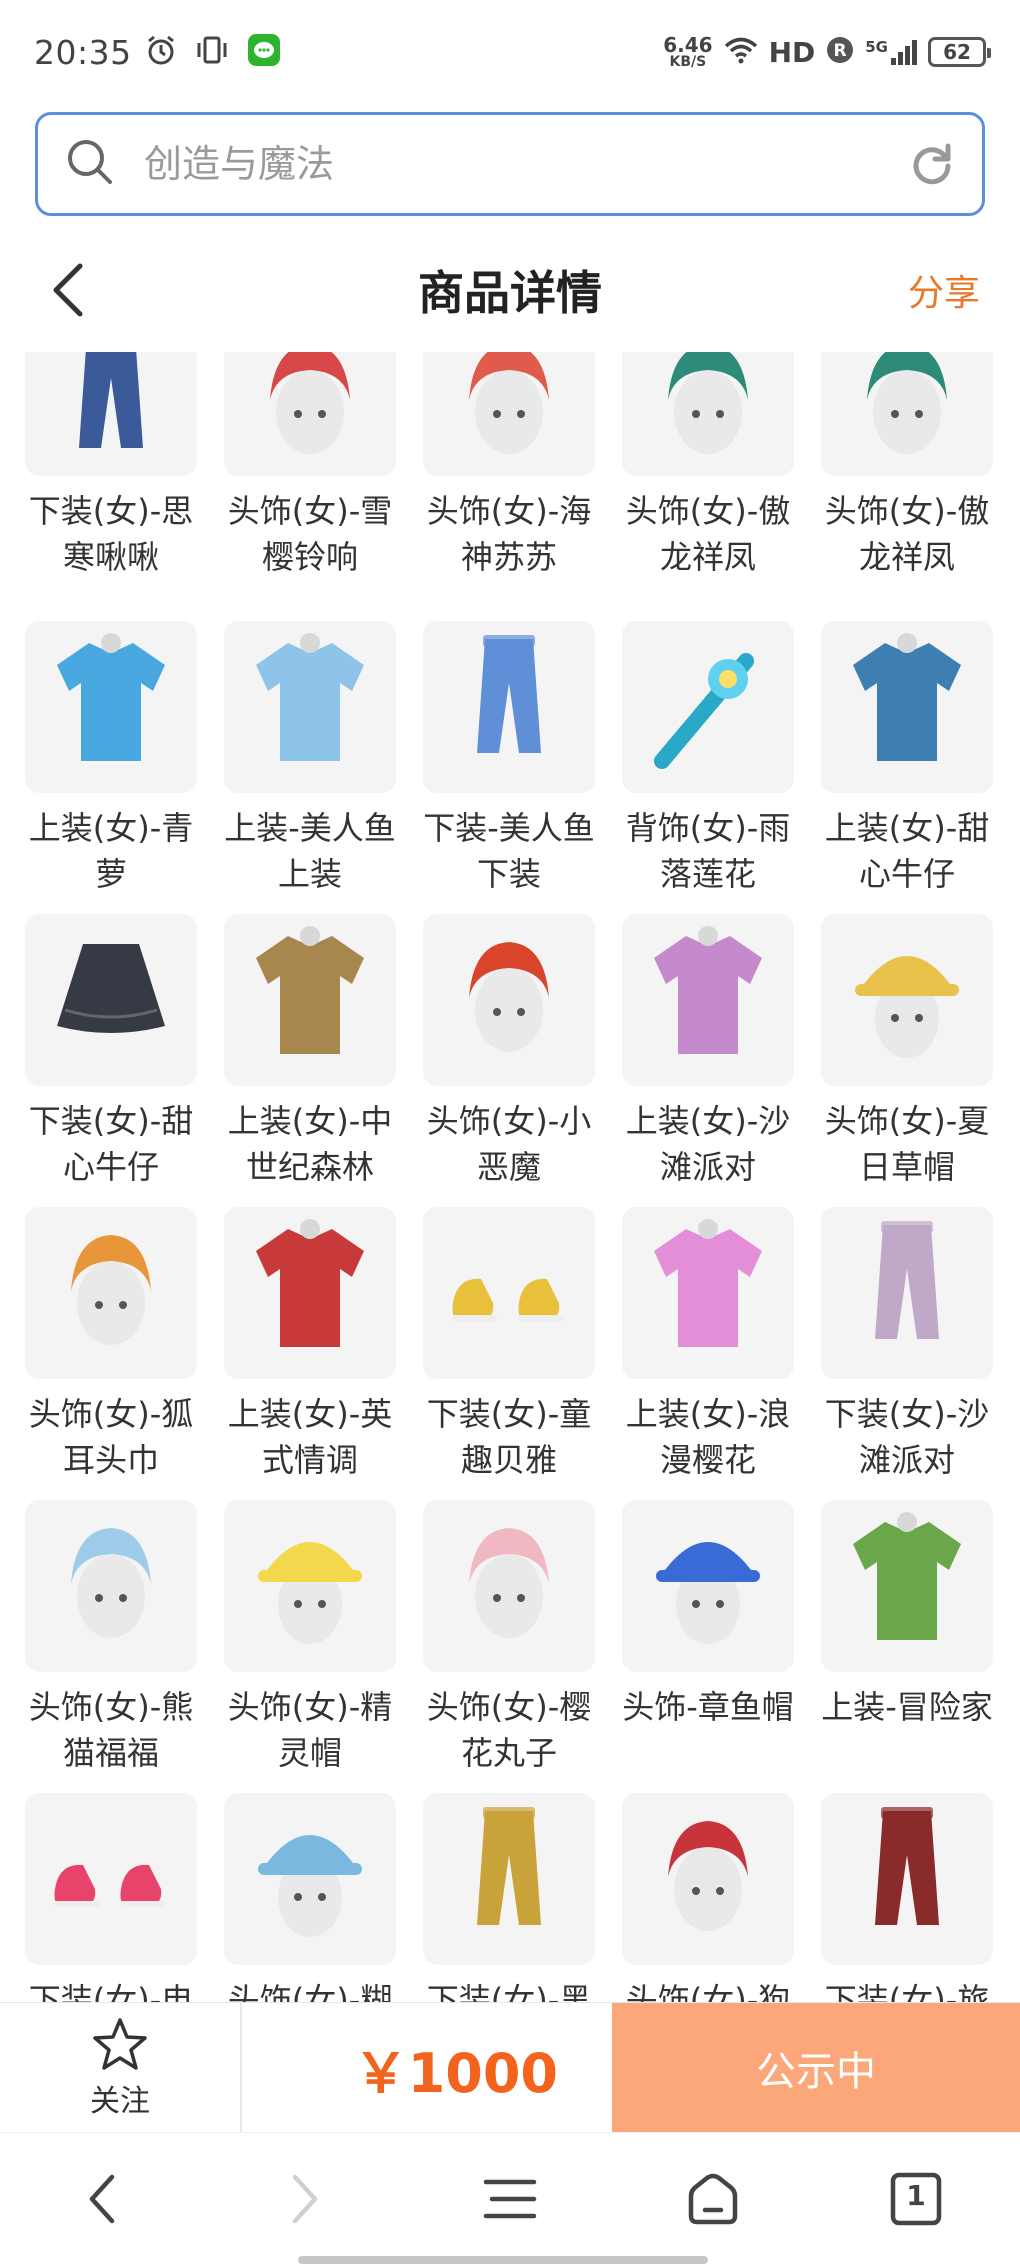 The width and height of the screenshot is (1020, 2267). I want to click on nav-tabs-button: 1, so click(916, 2199).